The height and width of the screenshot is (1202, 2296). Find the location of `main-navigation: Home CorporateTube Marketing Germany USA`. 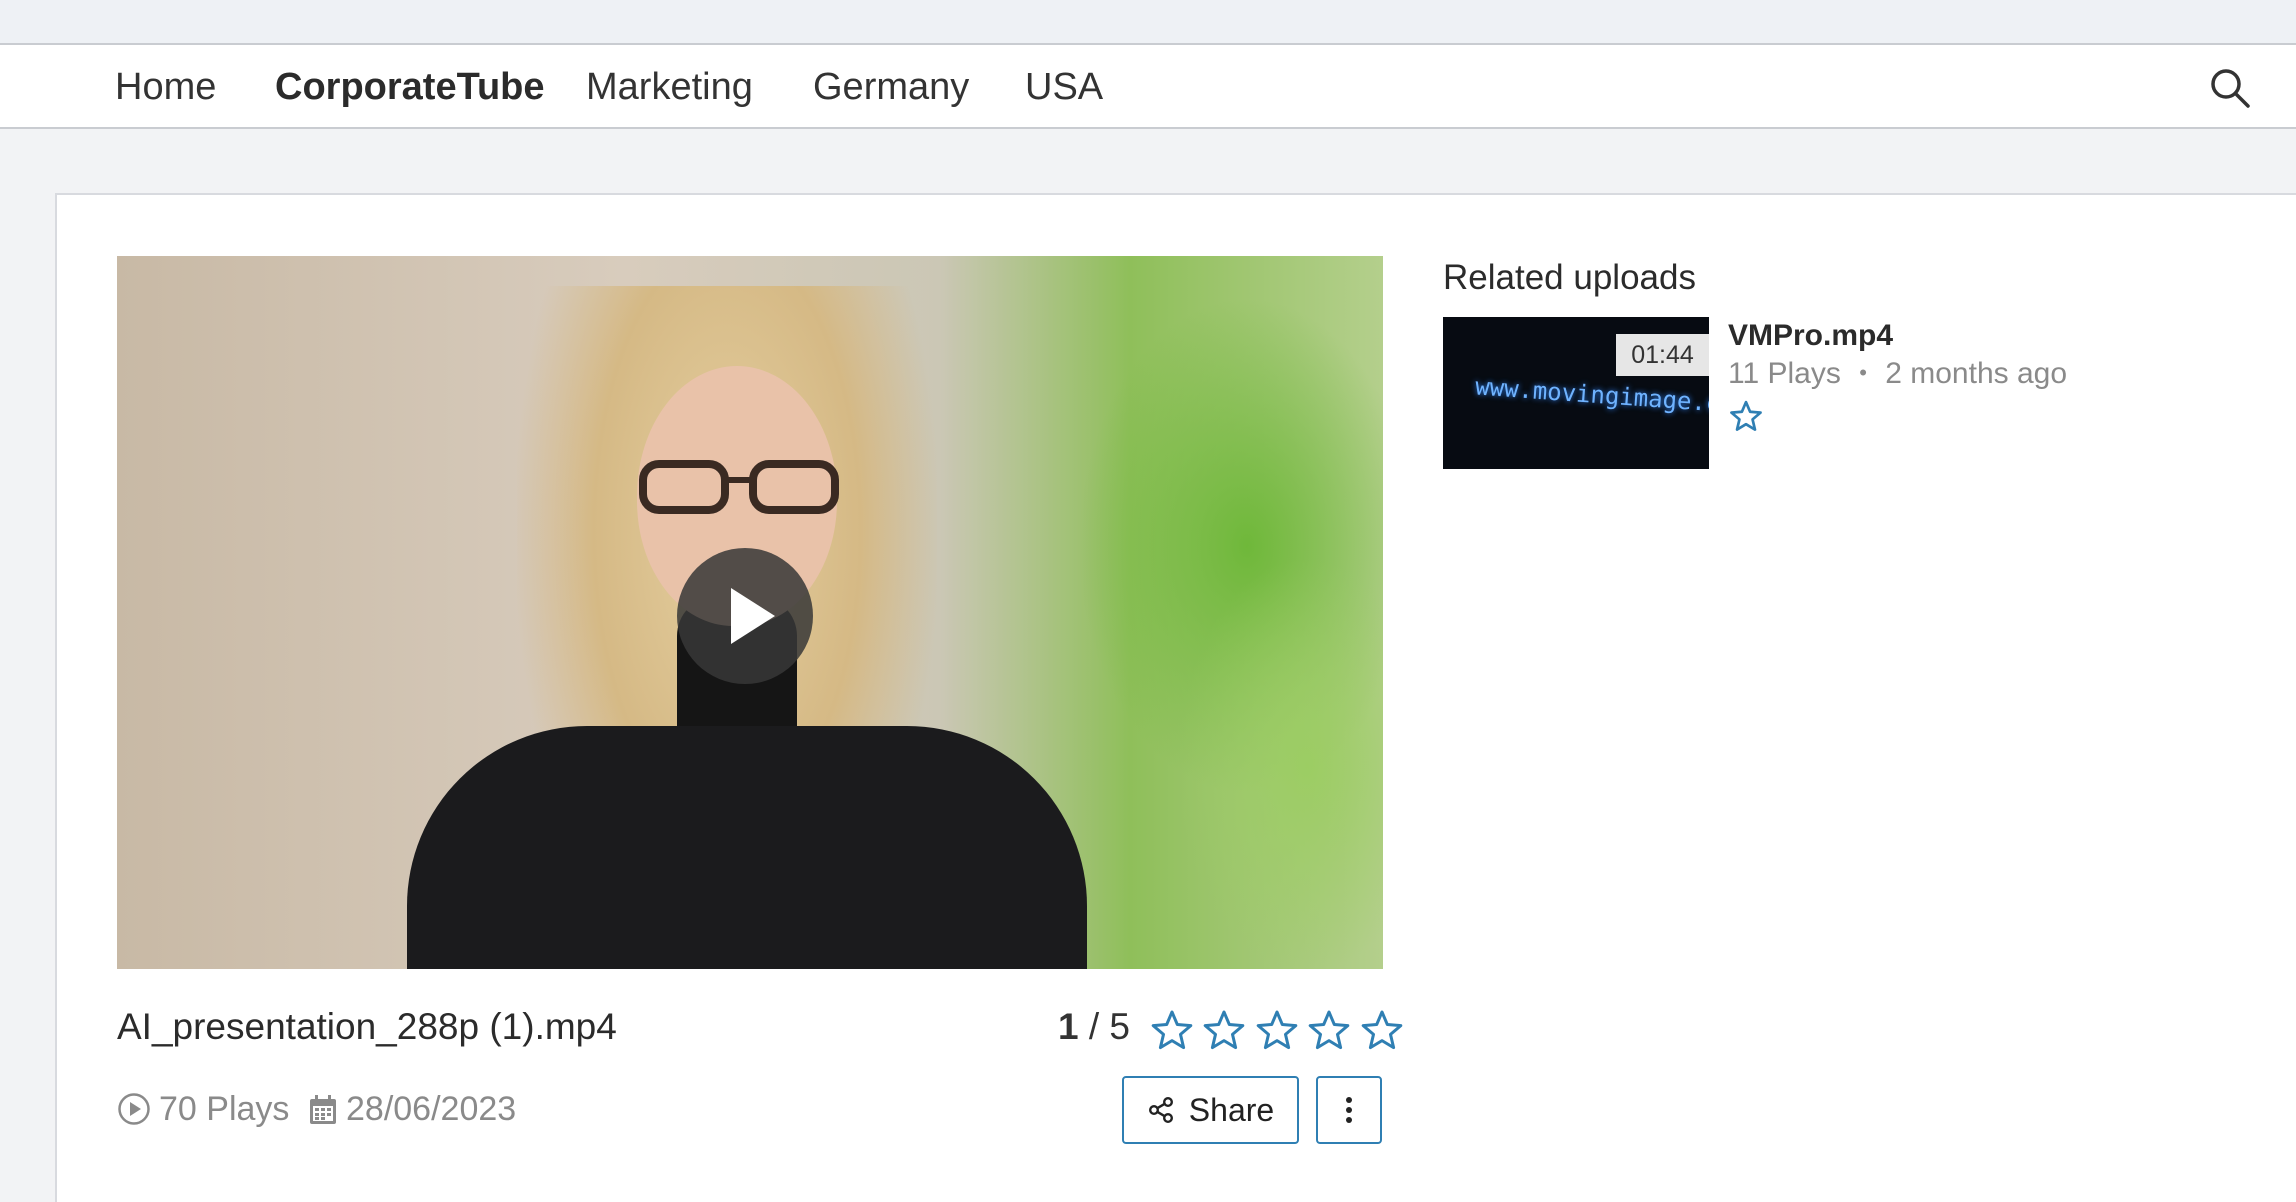

main-navigation: Home CorporateTube Marketing Germany USA is located at coordinates (1148, 87).